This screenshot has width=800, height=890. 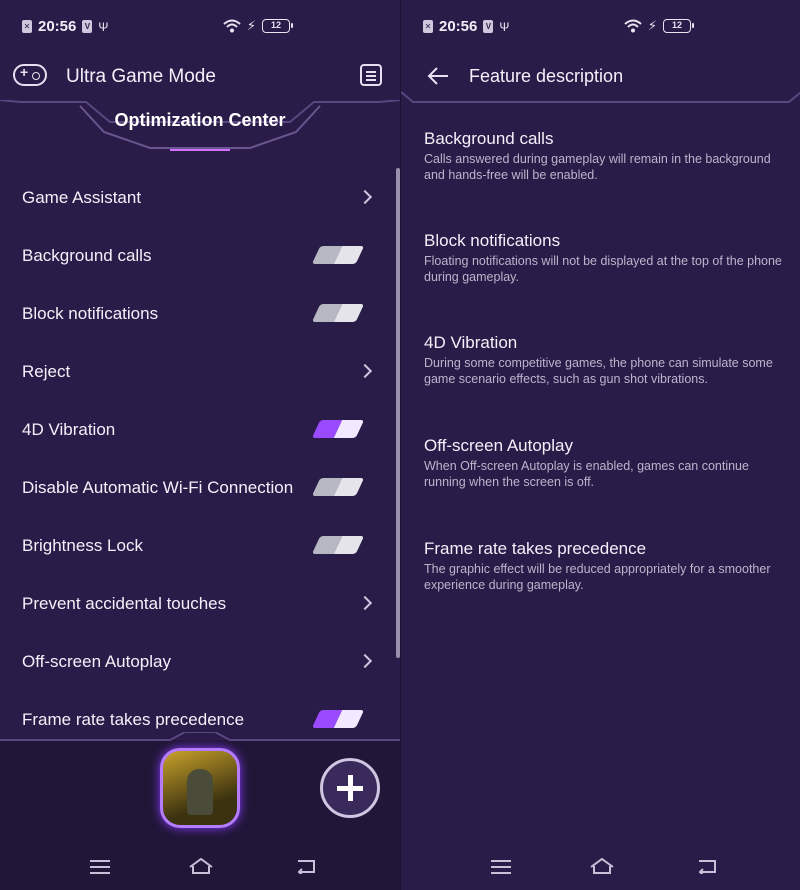 I want to click on setting-block-notifications: Block notifications, so click(x=195, y=313).